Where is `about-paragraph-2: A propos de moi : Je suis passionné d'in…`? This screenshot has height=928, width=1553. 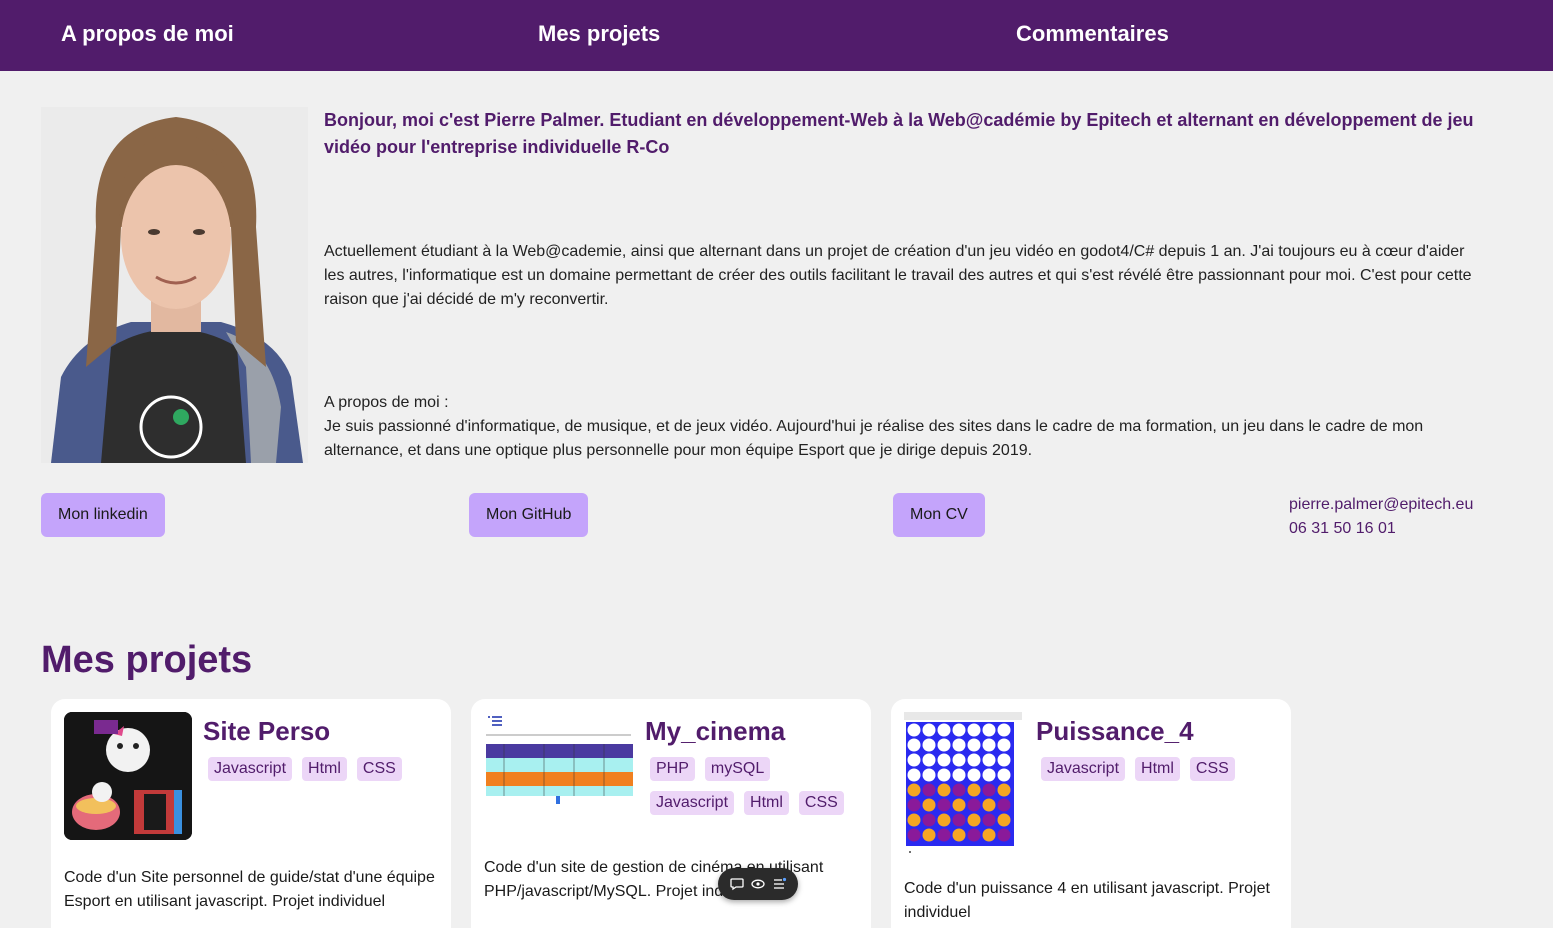
about-paragraph-2: A propos de moi : Je suis passionné d'in… is located at coordinates (904, 427).